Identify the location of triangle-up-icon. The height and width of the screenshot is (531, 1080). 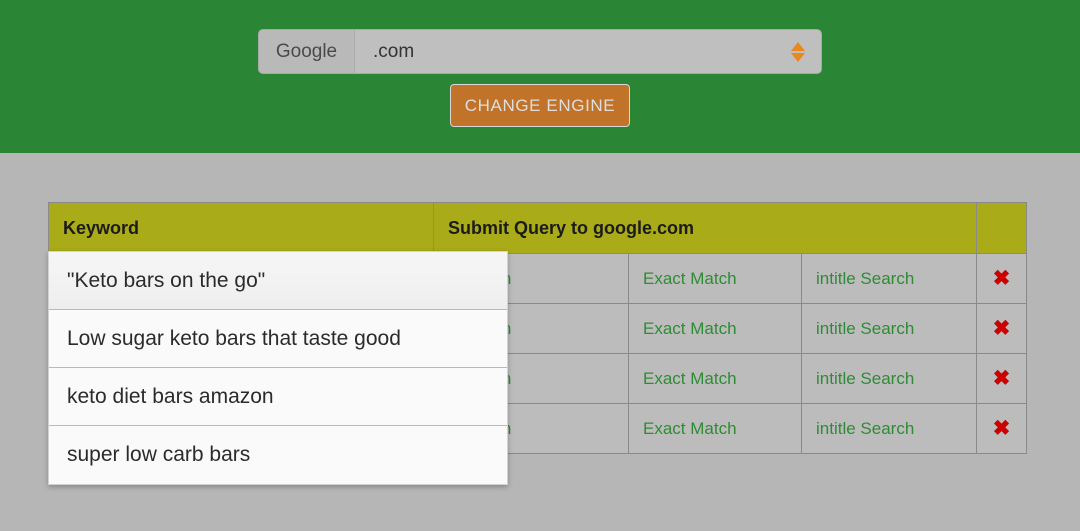
(798, 46).